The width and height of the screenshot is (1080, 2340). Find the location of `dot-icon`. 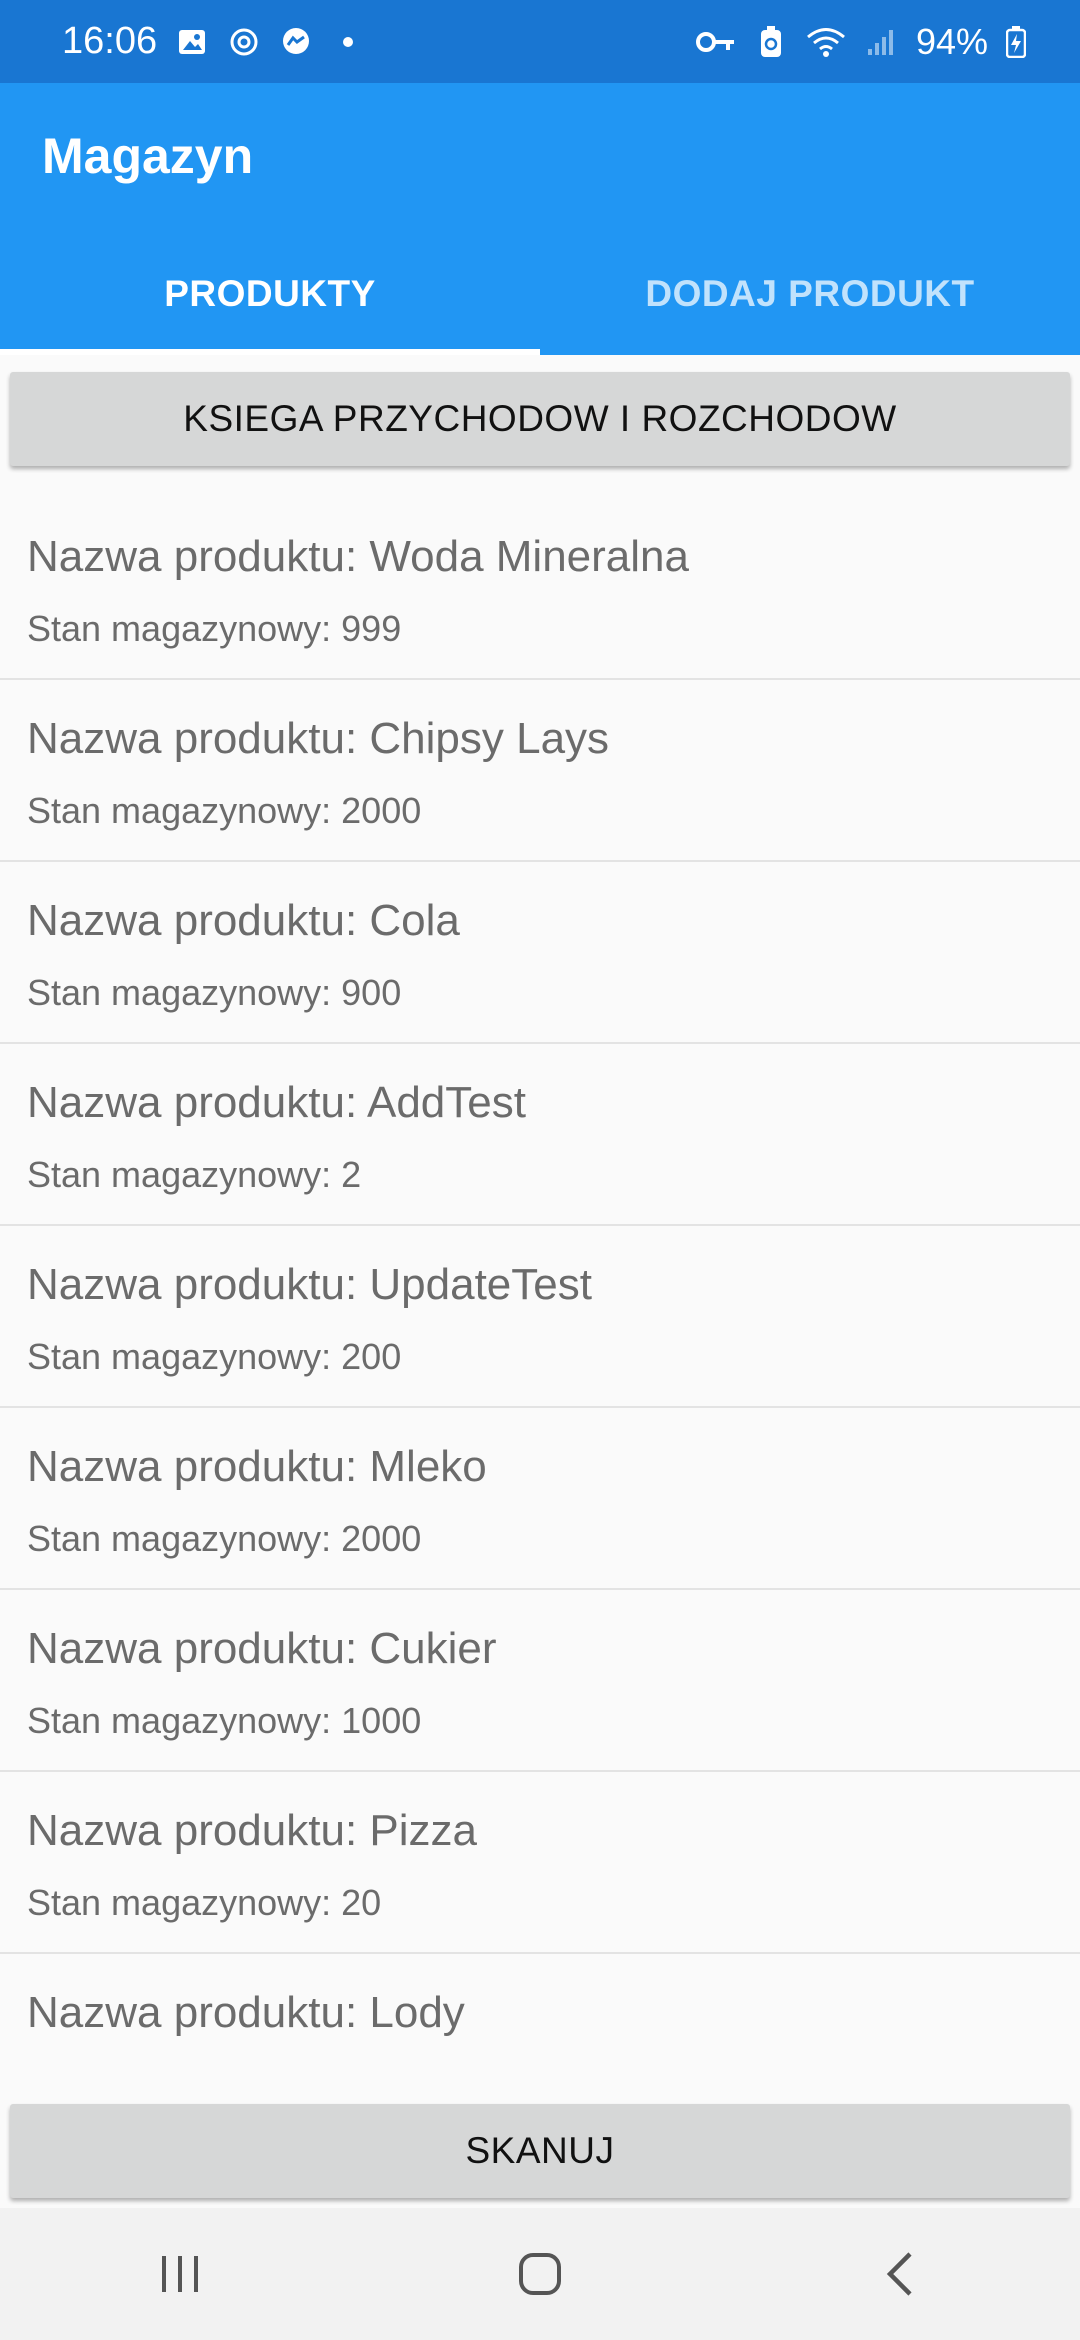

dot-icon is located at coordinates (348, 42).